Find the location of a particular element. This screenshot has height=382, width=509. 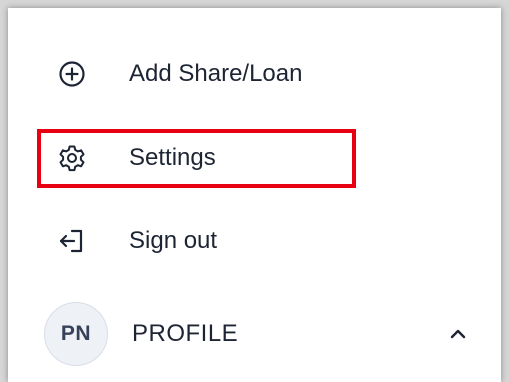

avatar: PN is located at coordinates (76, 334).